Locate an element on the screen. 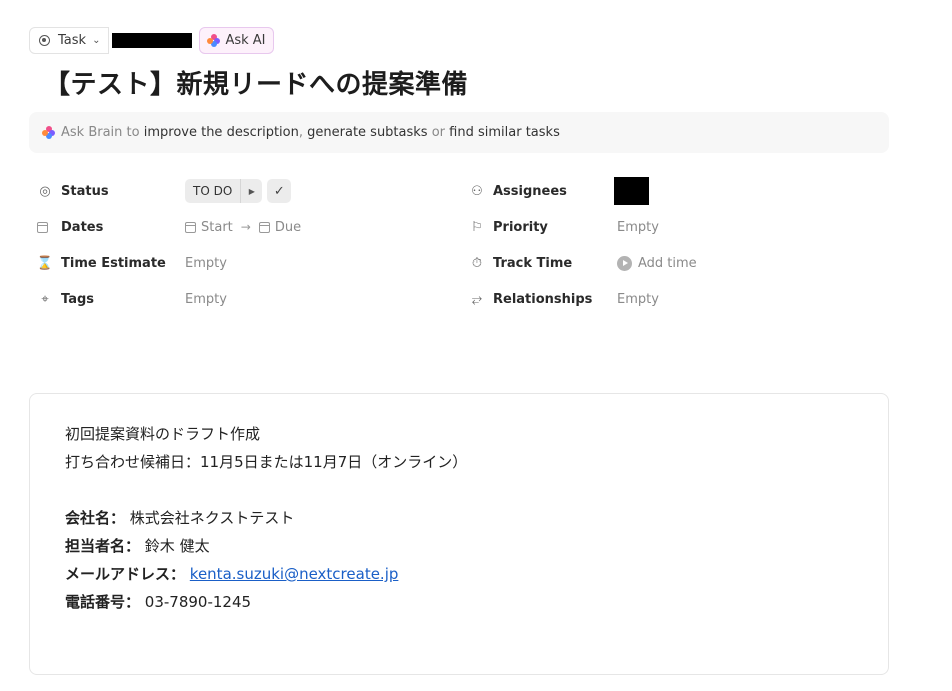 The width and height of the screenshot is (952, 691). task-header-bar: Task ⌄ Ask AI is located at coordinates (151, 40).